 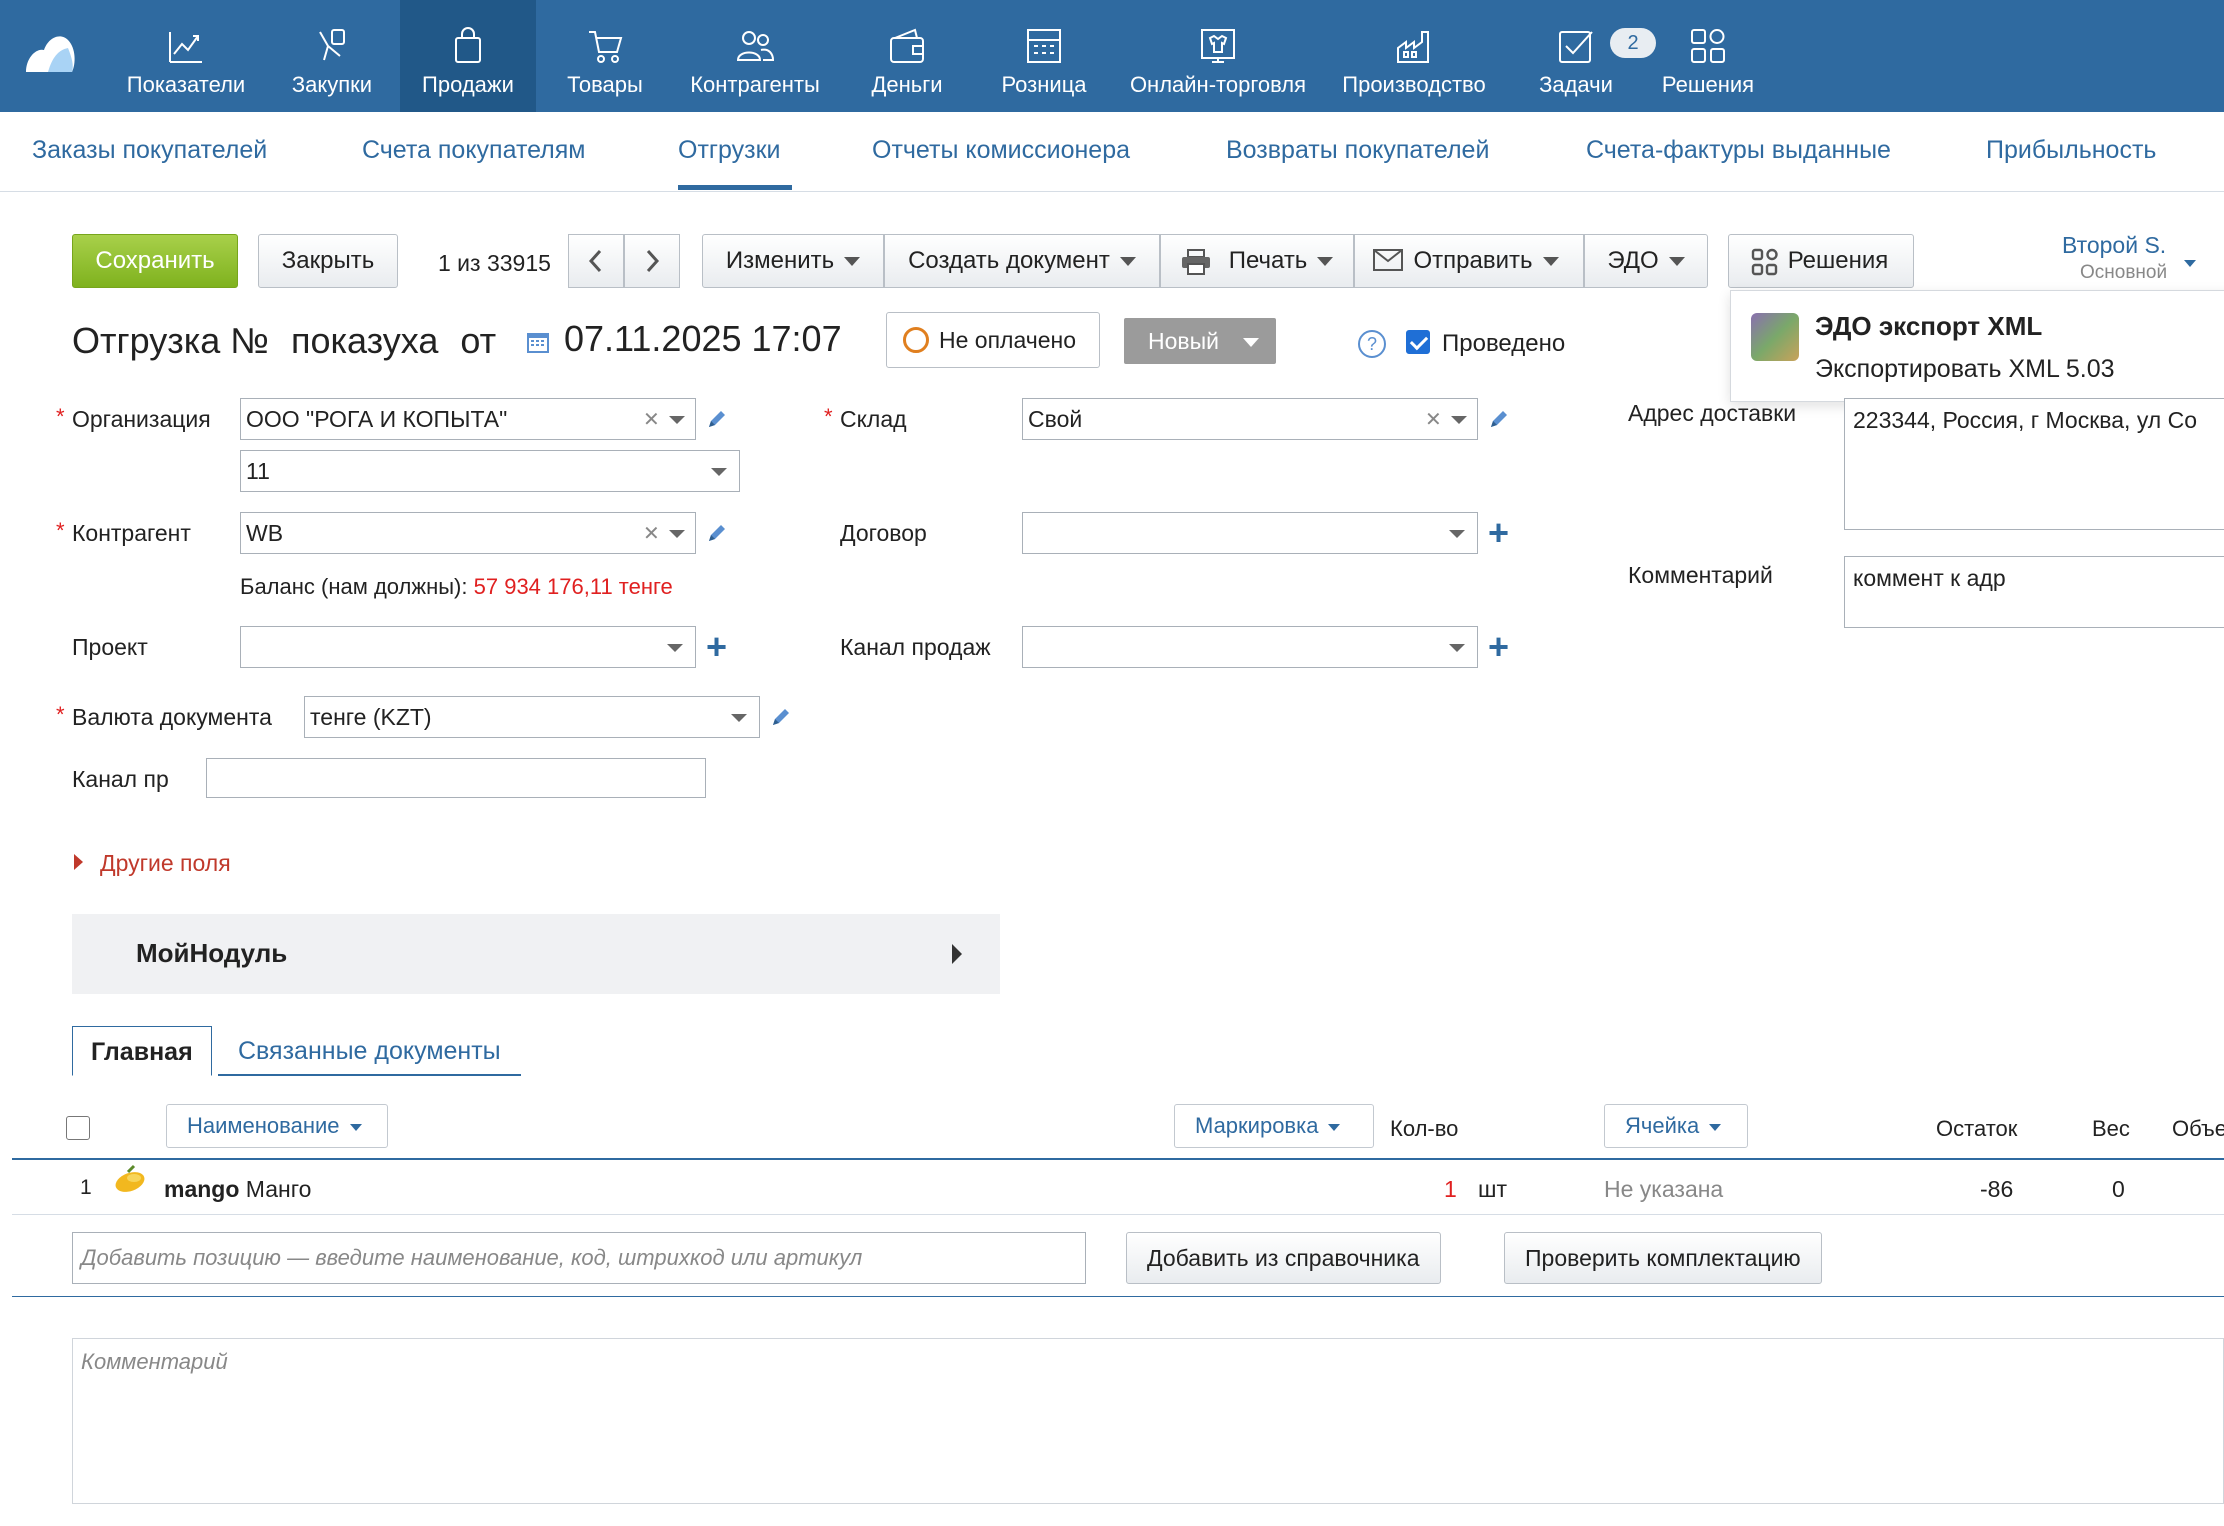 What do you see at coordinates (185, 47) in the screenshot?
I see `chart-line-icon` at bounding box center [185, 47].